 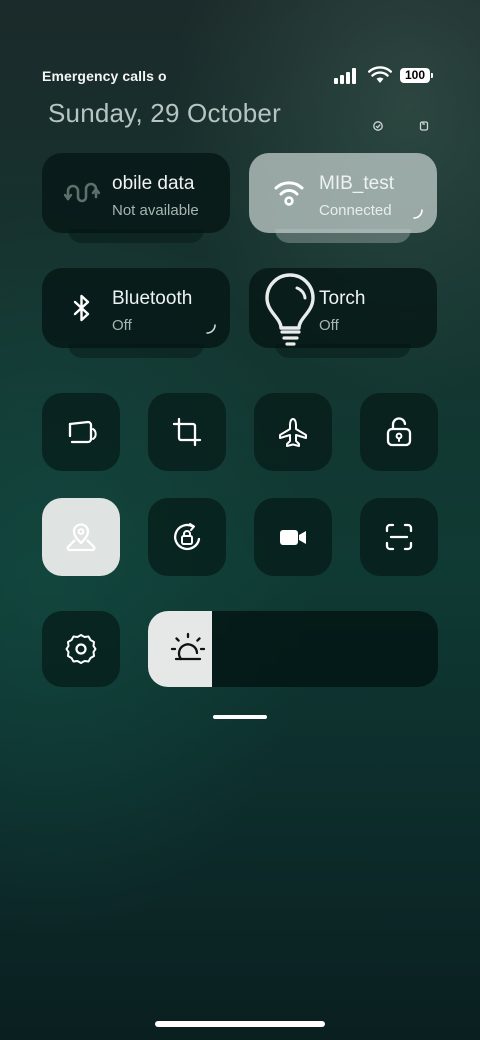 I want to click on mobile-data-title: obile data, so click(x=153, y=183).